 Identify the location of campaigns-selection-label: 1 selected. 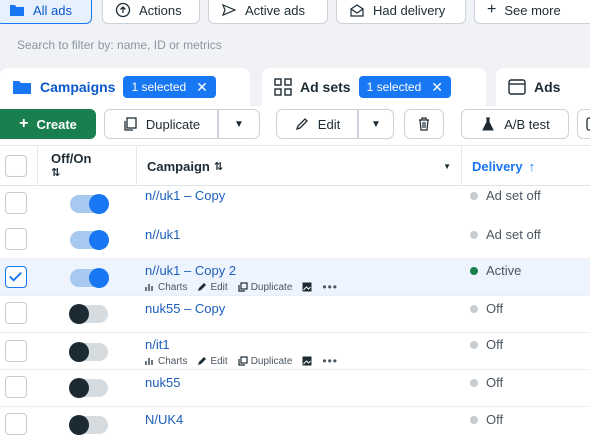
(159, 87).